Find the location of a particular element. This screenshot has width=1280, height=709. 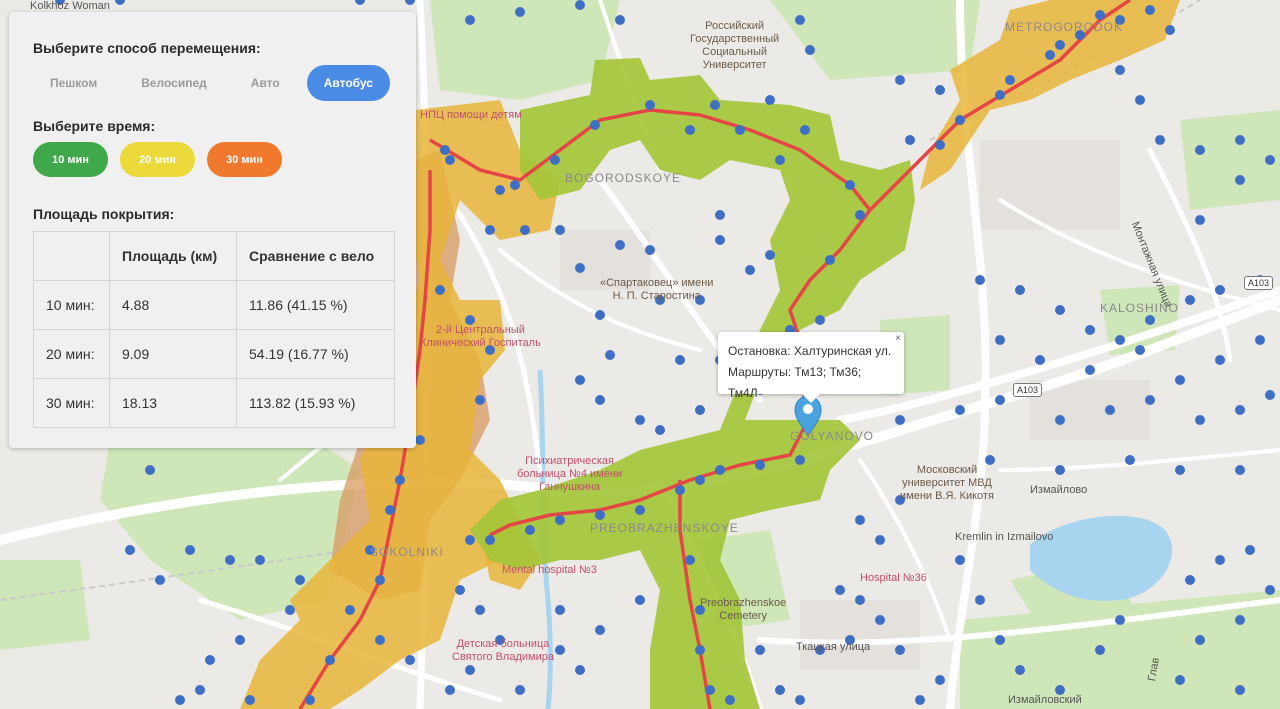

mode-bike-button: Велосипед is located at coordinates (174, 83).